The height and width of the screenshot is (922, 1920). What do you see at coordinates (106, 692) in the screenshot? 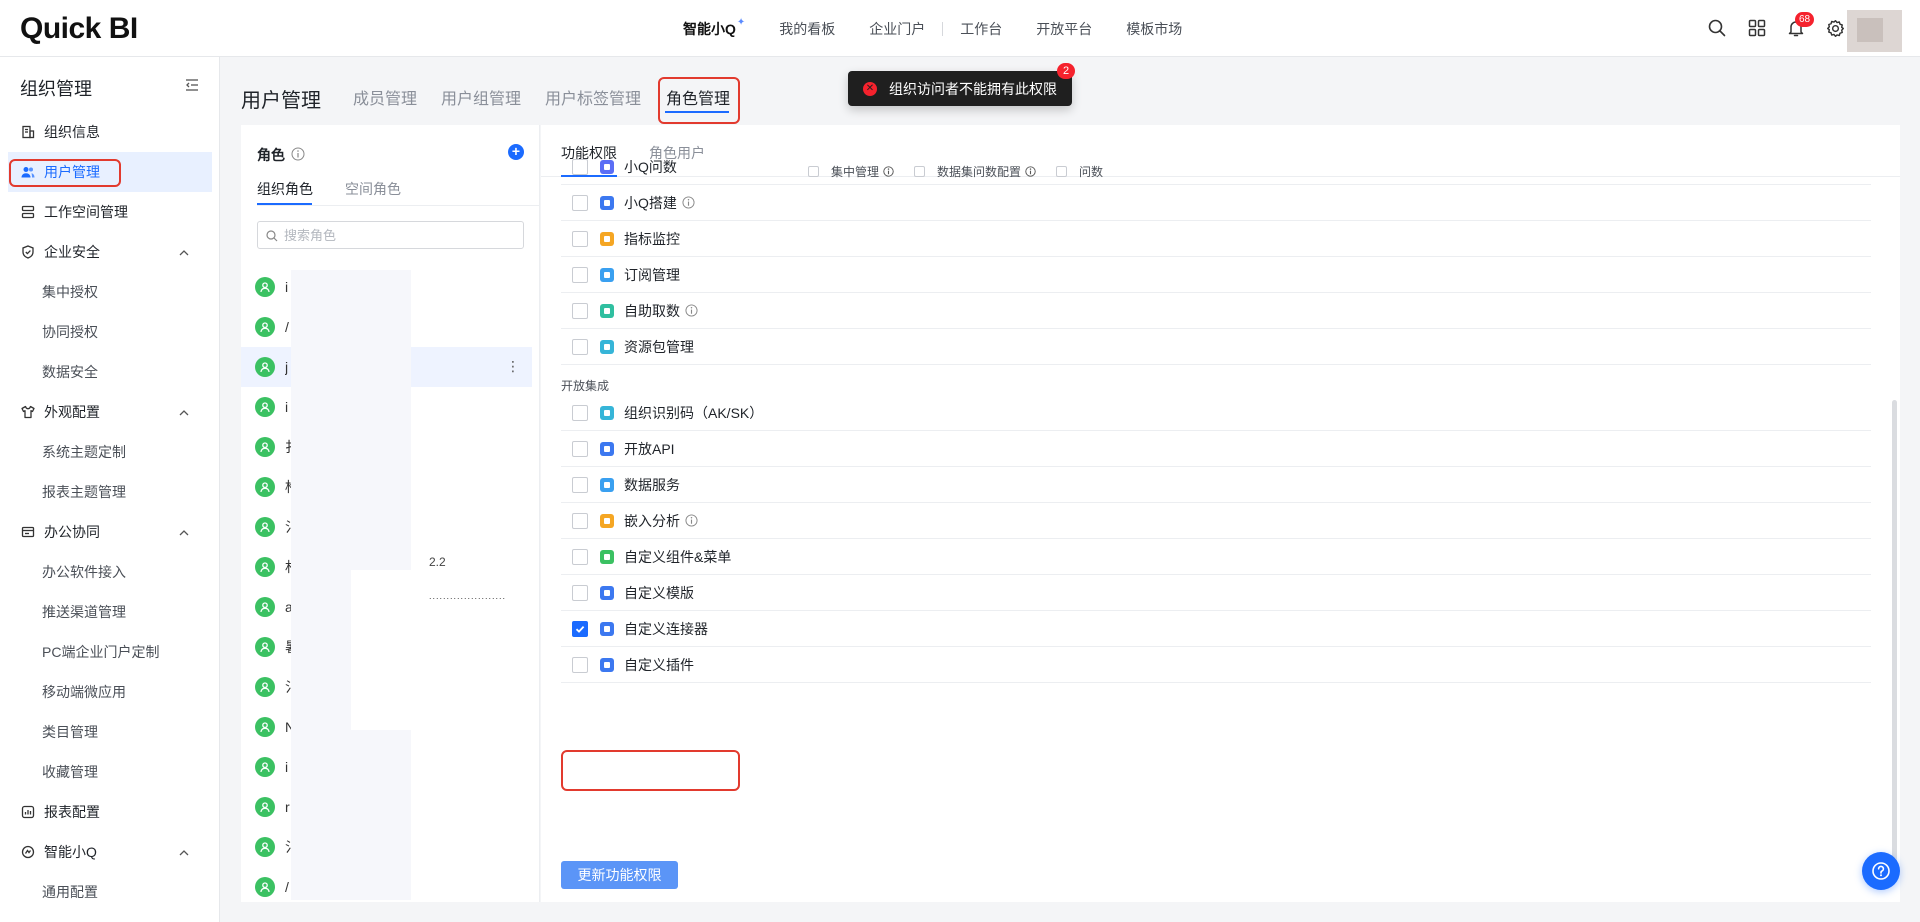
I see `sidebar-item-mobile-app: 移动端微应用` at bounding box center [106, 692].